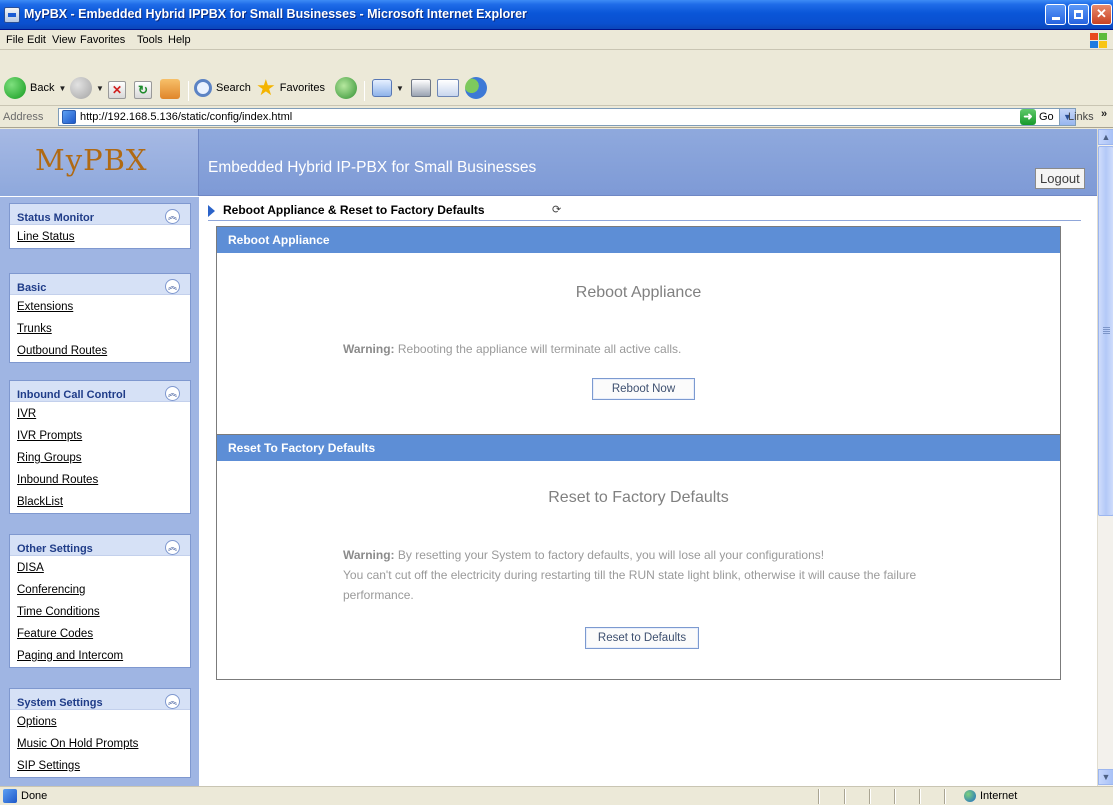 The image size is (1113, 805). What do you see at coordinates (35, 88) in the screenshot?
I see `back-button: Back ▼` at bounding box center [35, 88].